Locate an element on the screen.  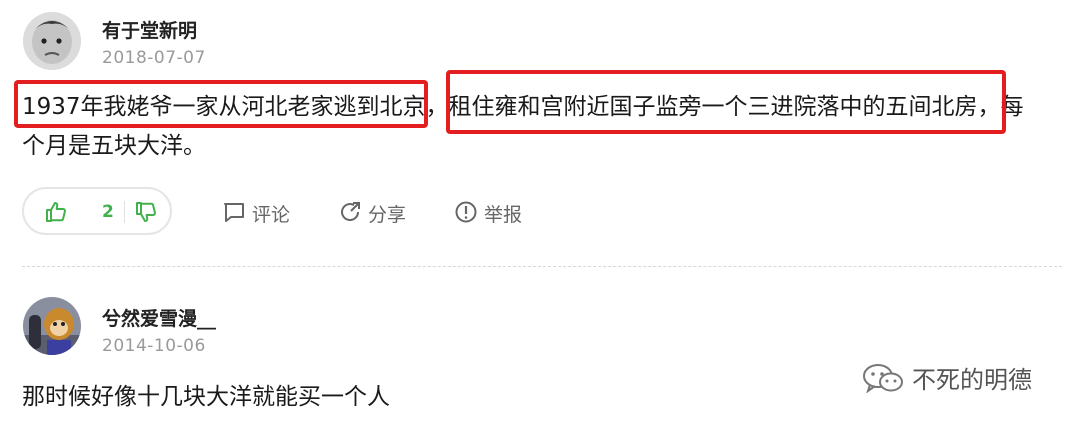
share-icon is located at coordinates (350, 211).